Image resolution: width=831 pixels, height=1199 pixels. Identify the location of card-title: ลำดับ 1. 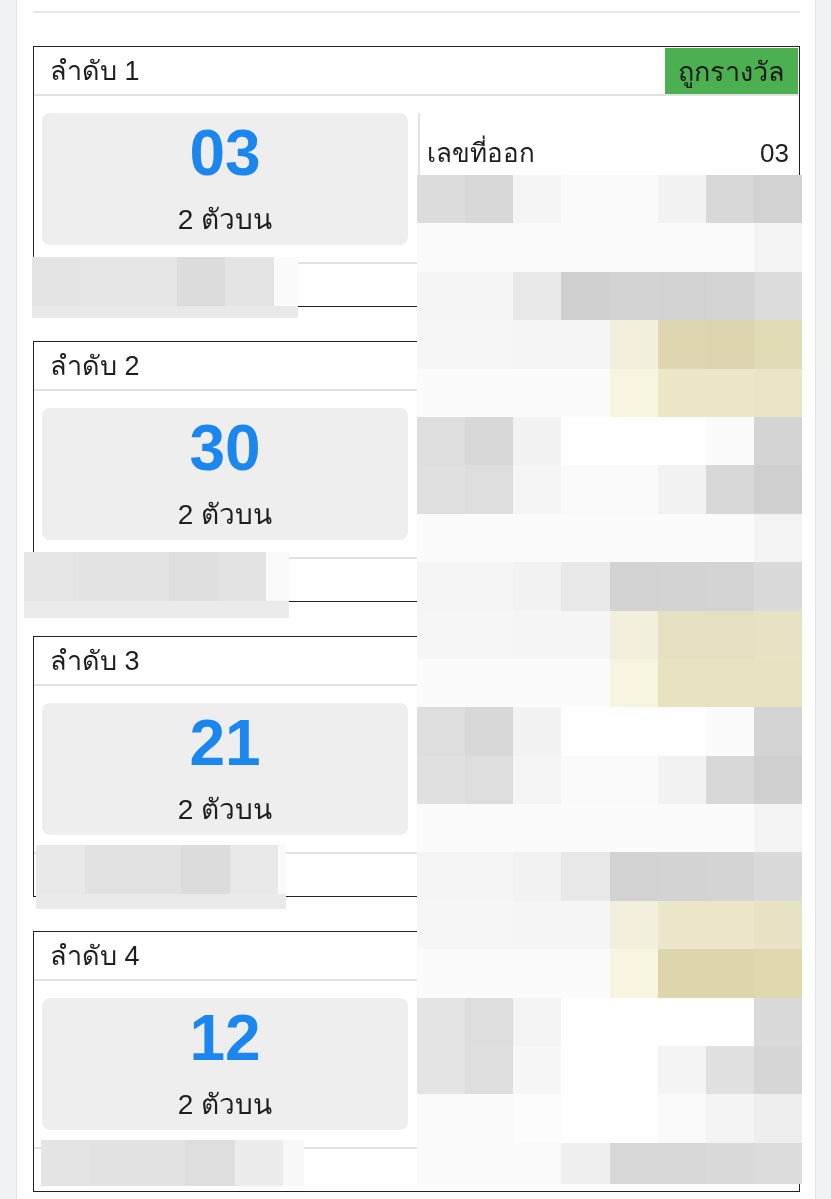
(94, 71).